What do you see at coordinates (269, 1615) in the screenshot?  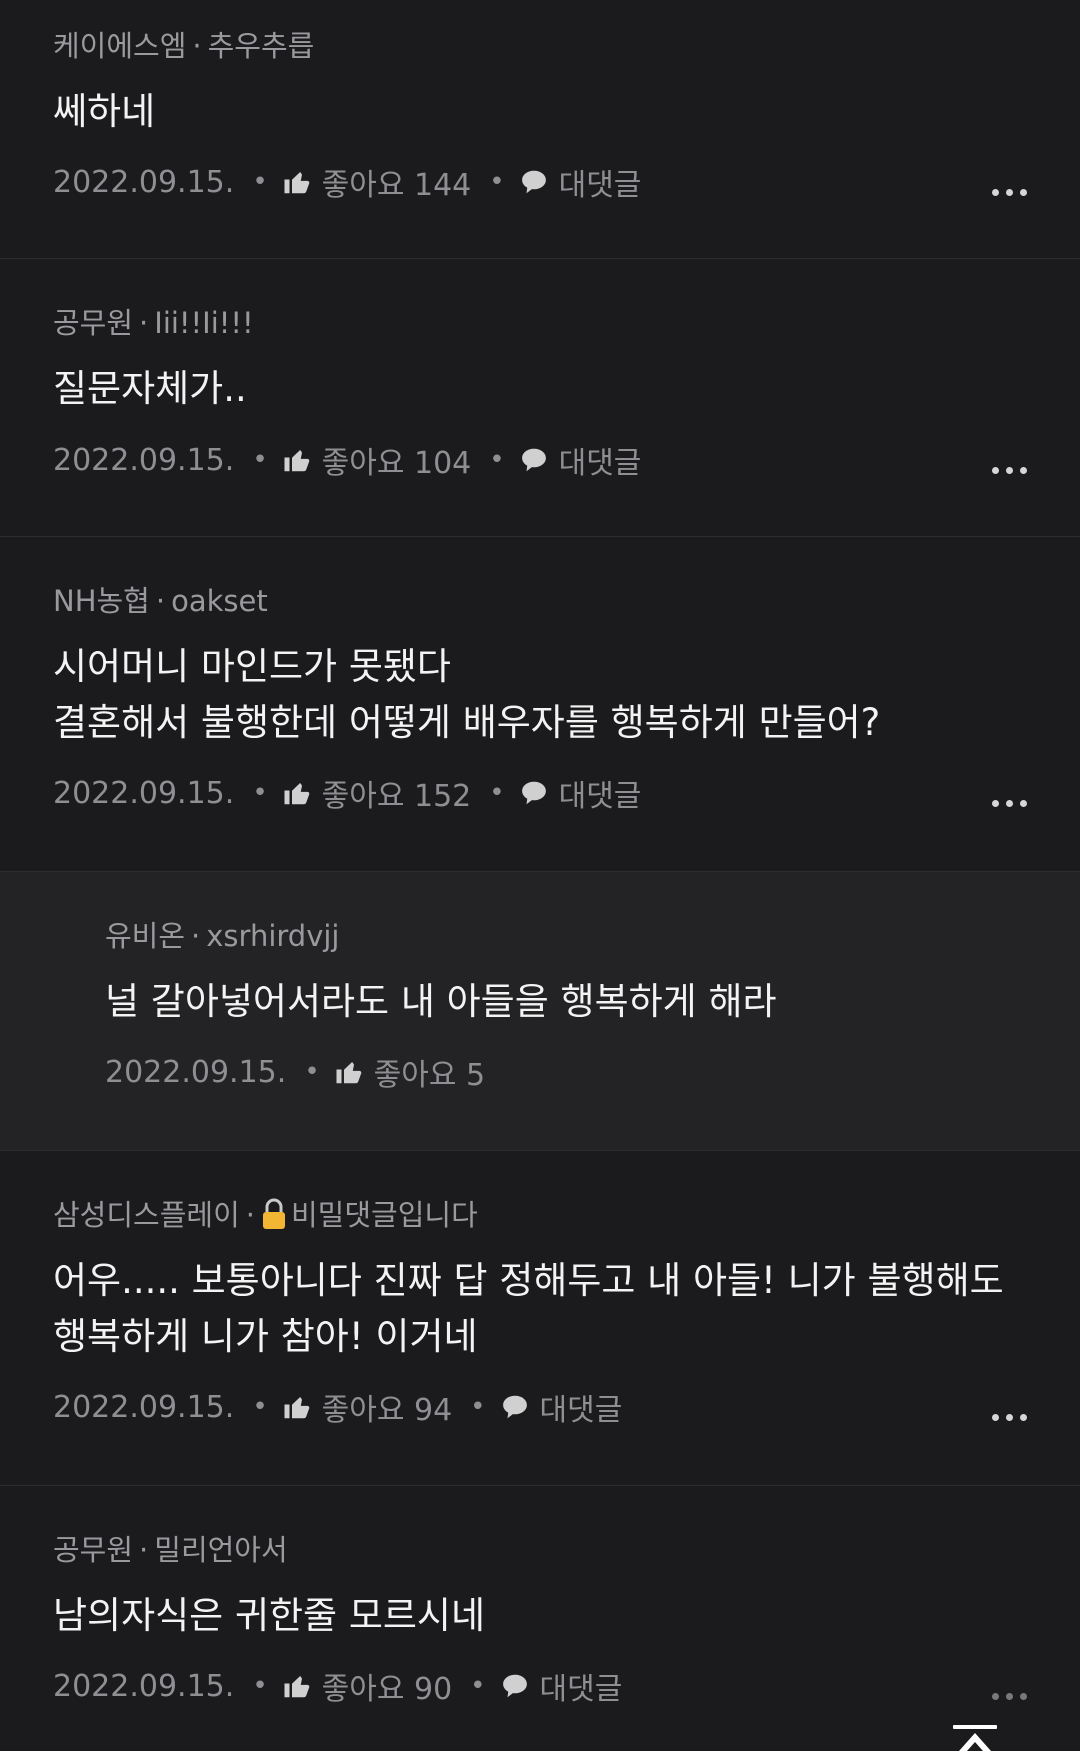 I see `comment-text: 남의자식은 귀한줄 모르시네` at bounding box center [269, 1615].